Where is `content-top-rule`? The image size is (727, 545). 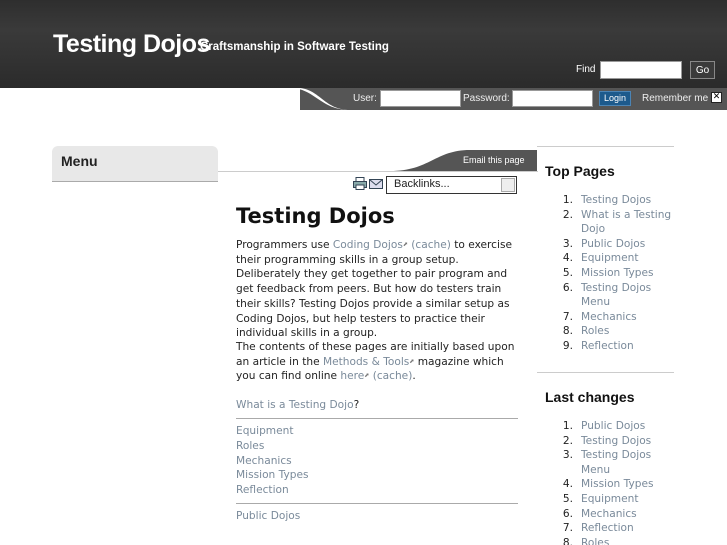 content-top-rule is located at coordinates (378, 171).